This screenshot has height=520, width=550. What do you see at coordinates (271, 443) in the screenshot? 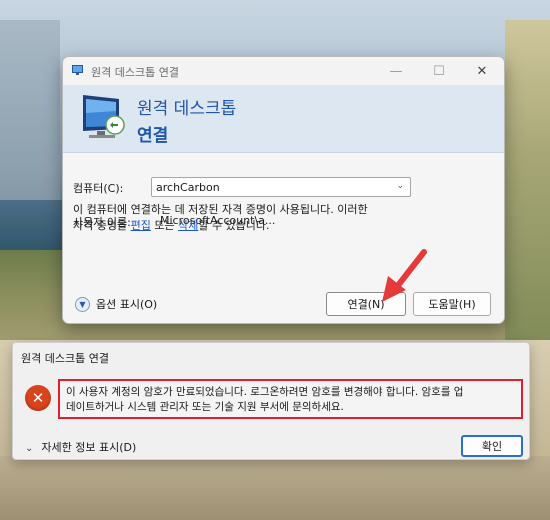
I see `error-dialog-footer: ⌄ 자세한 정보 표시(D) 확인` at bounding box center [271, 443].